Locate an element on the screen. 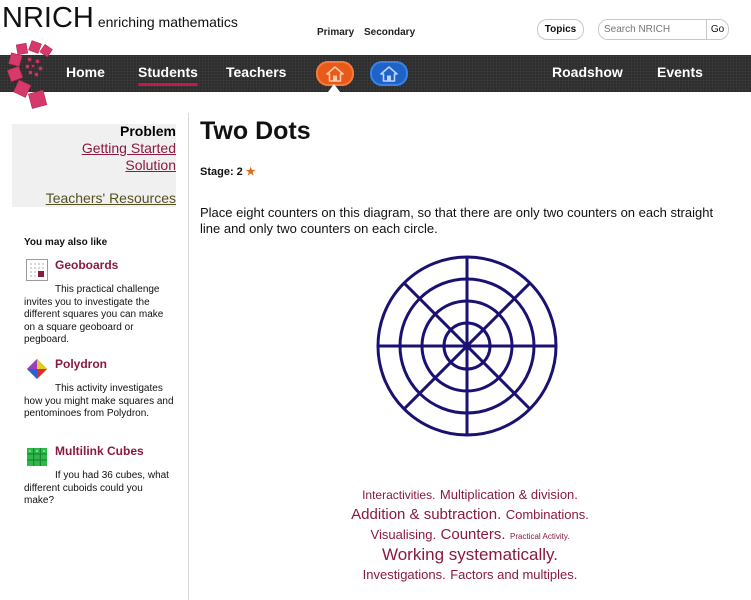  page-title: Two Dots is located at coordinates (255, 131).